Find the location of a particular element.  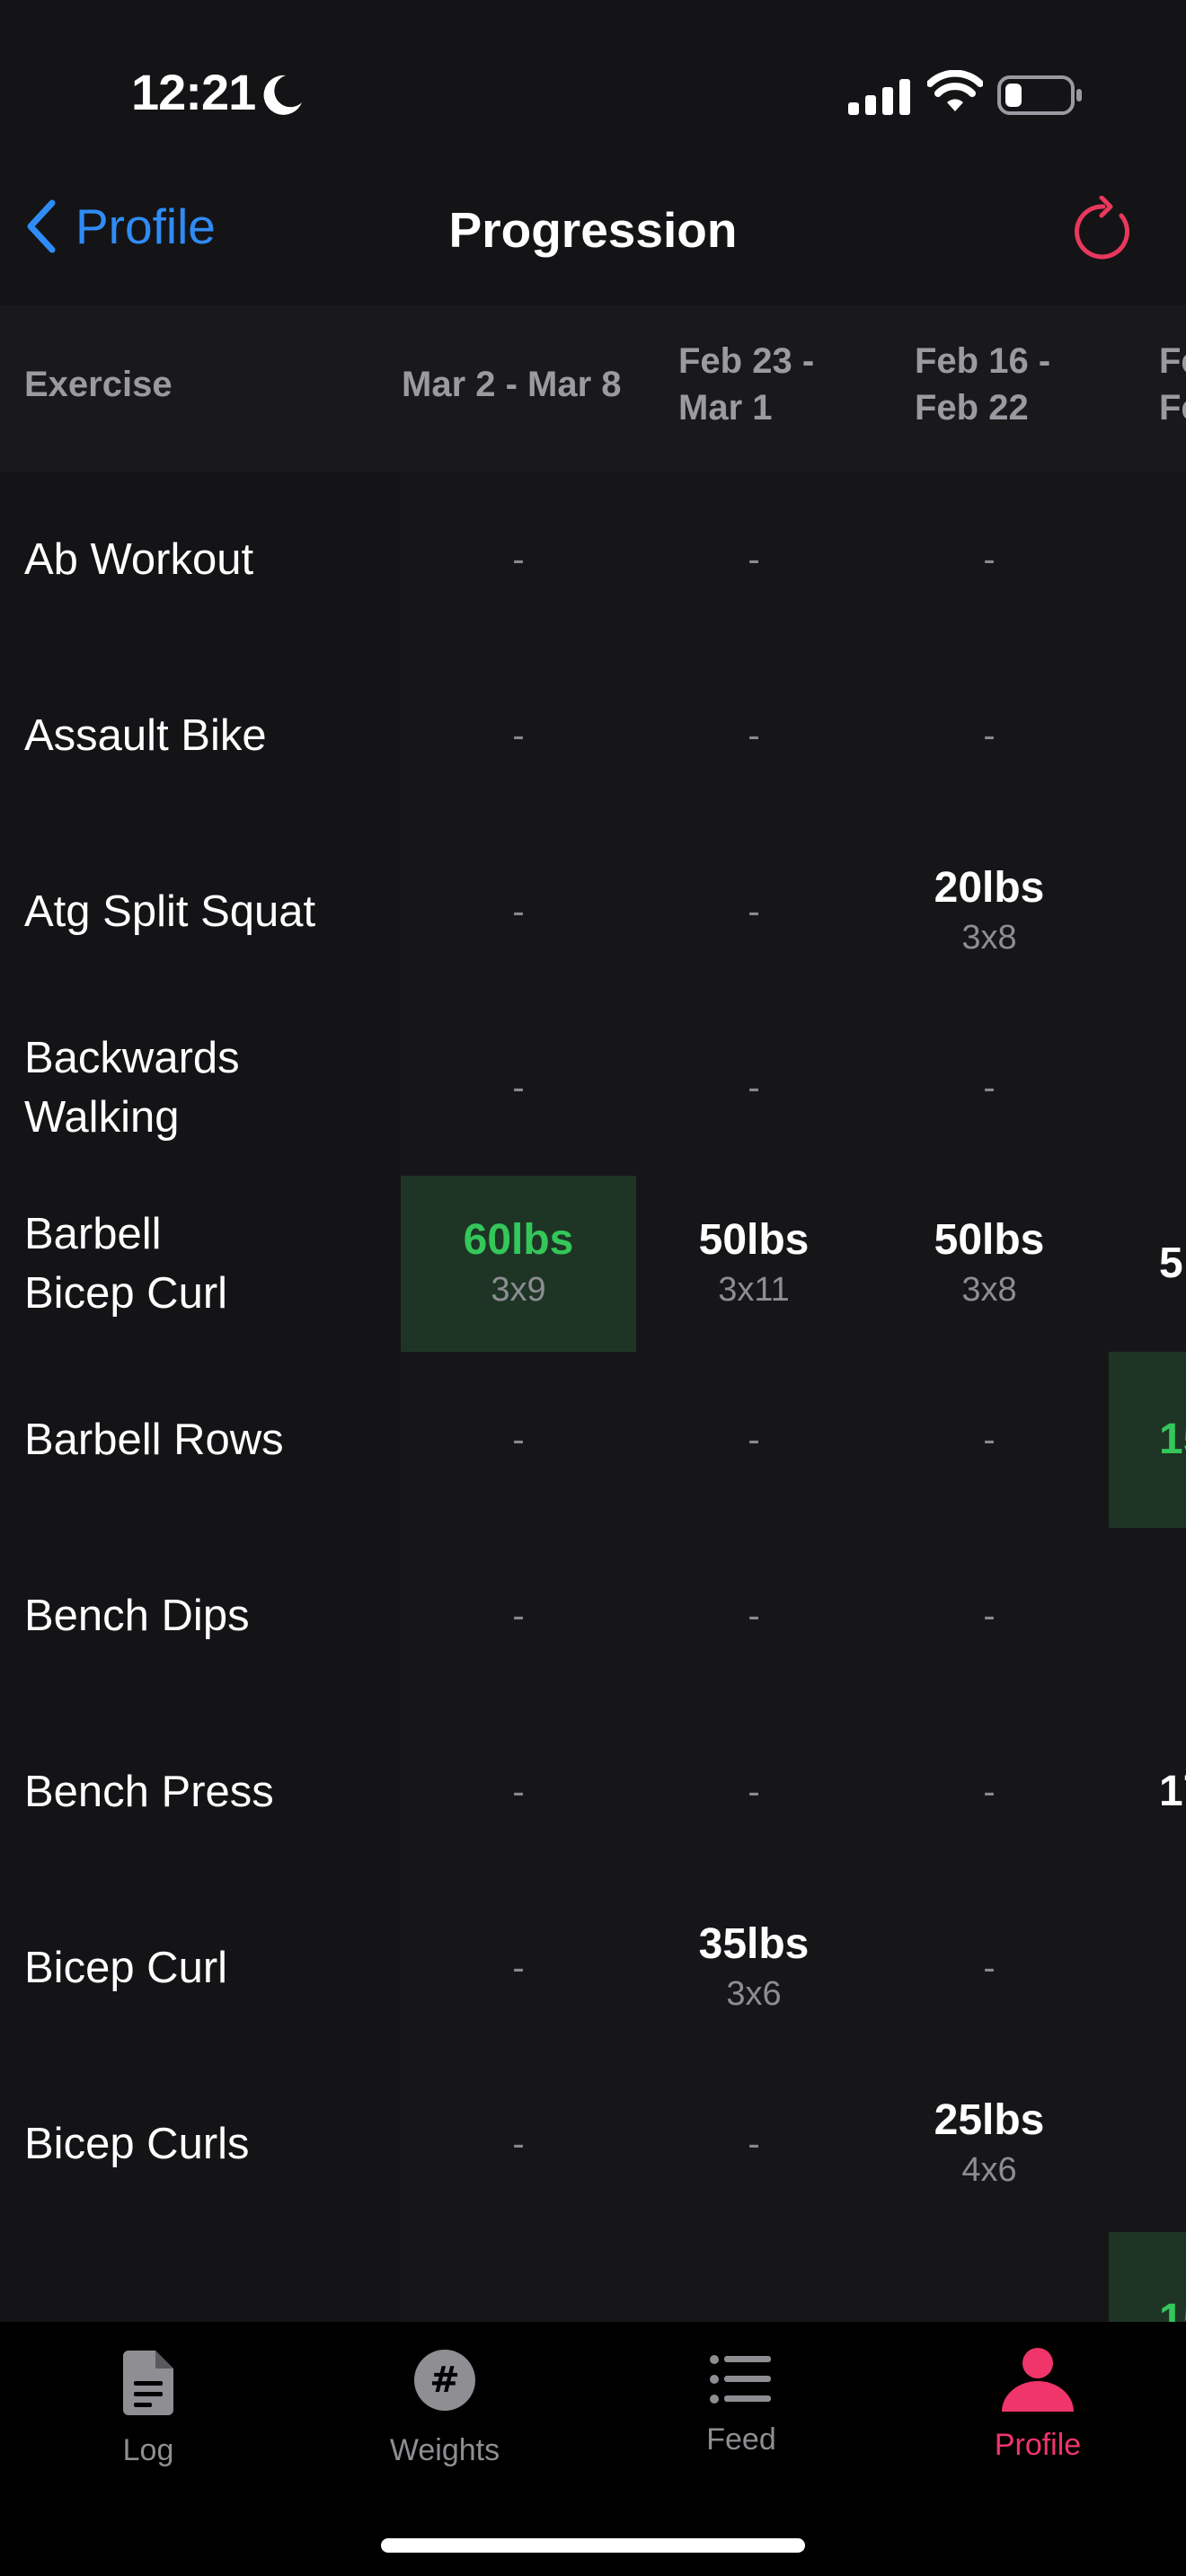

person-icon is located at coordinates (1038, 2380).